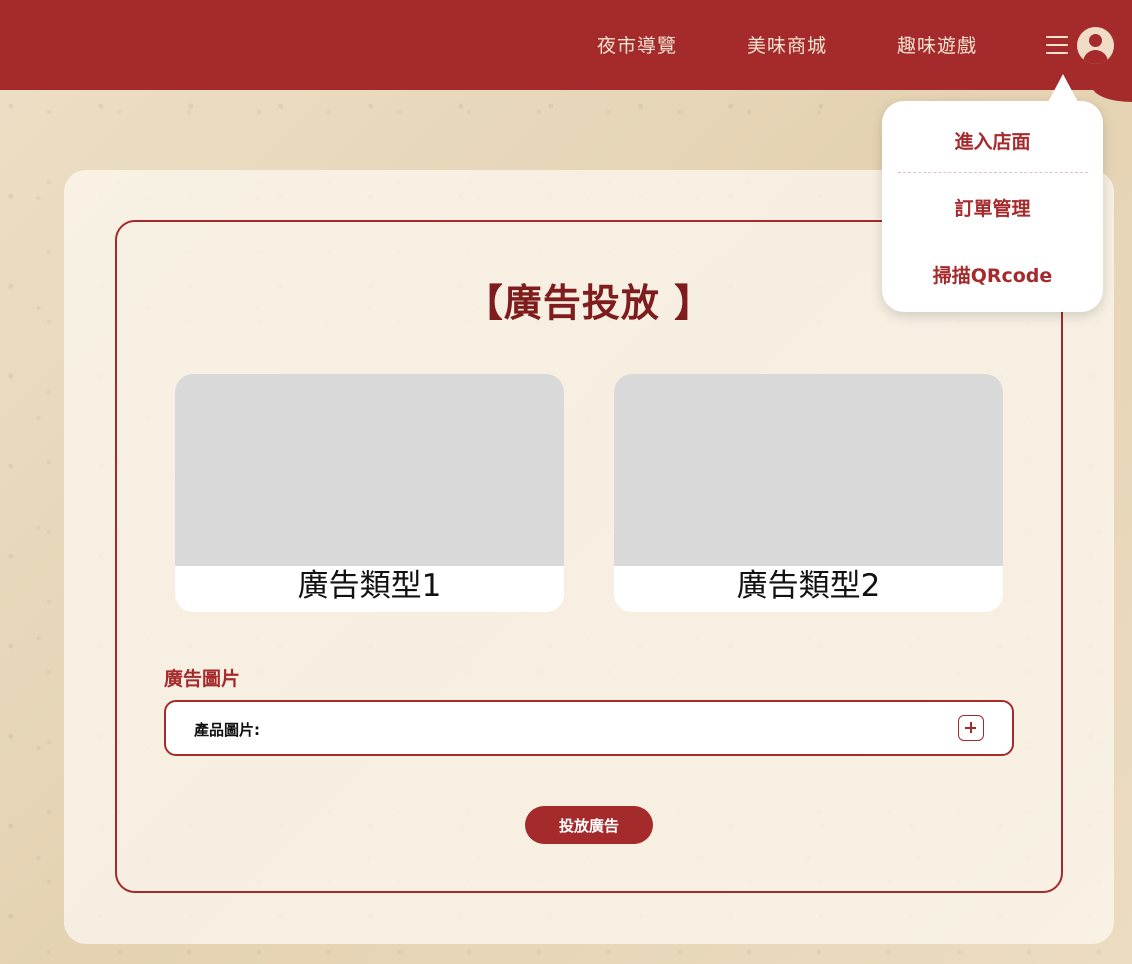  What do you see at coordinates (971, 728) in the screenshot?
I see `plus-icon` at bounding box center [971, 728].